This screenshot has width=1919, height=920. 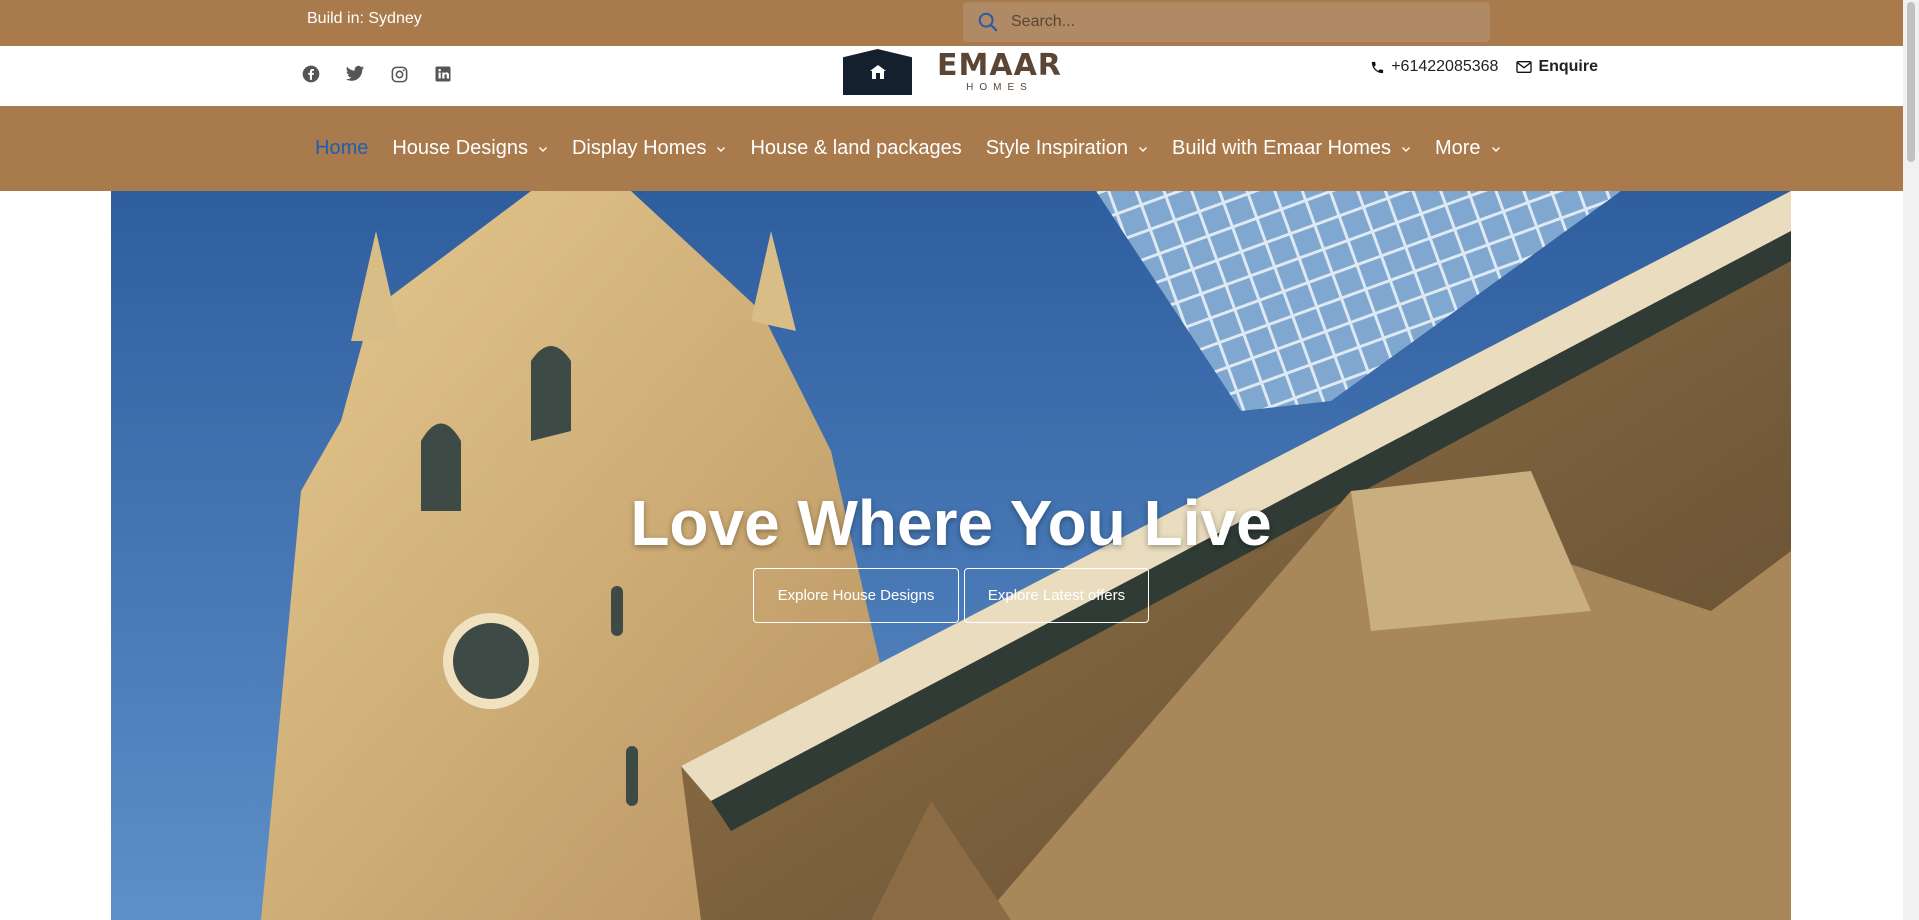 What do you see at coordinates (999, 65) in the screenshot?
I see `logo-word: EMAAR` at bounding box center [999, 65].